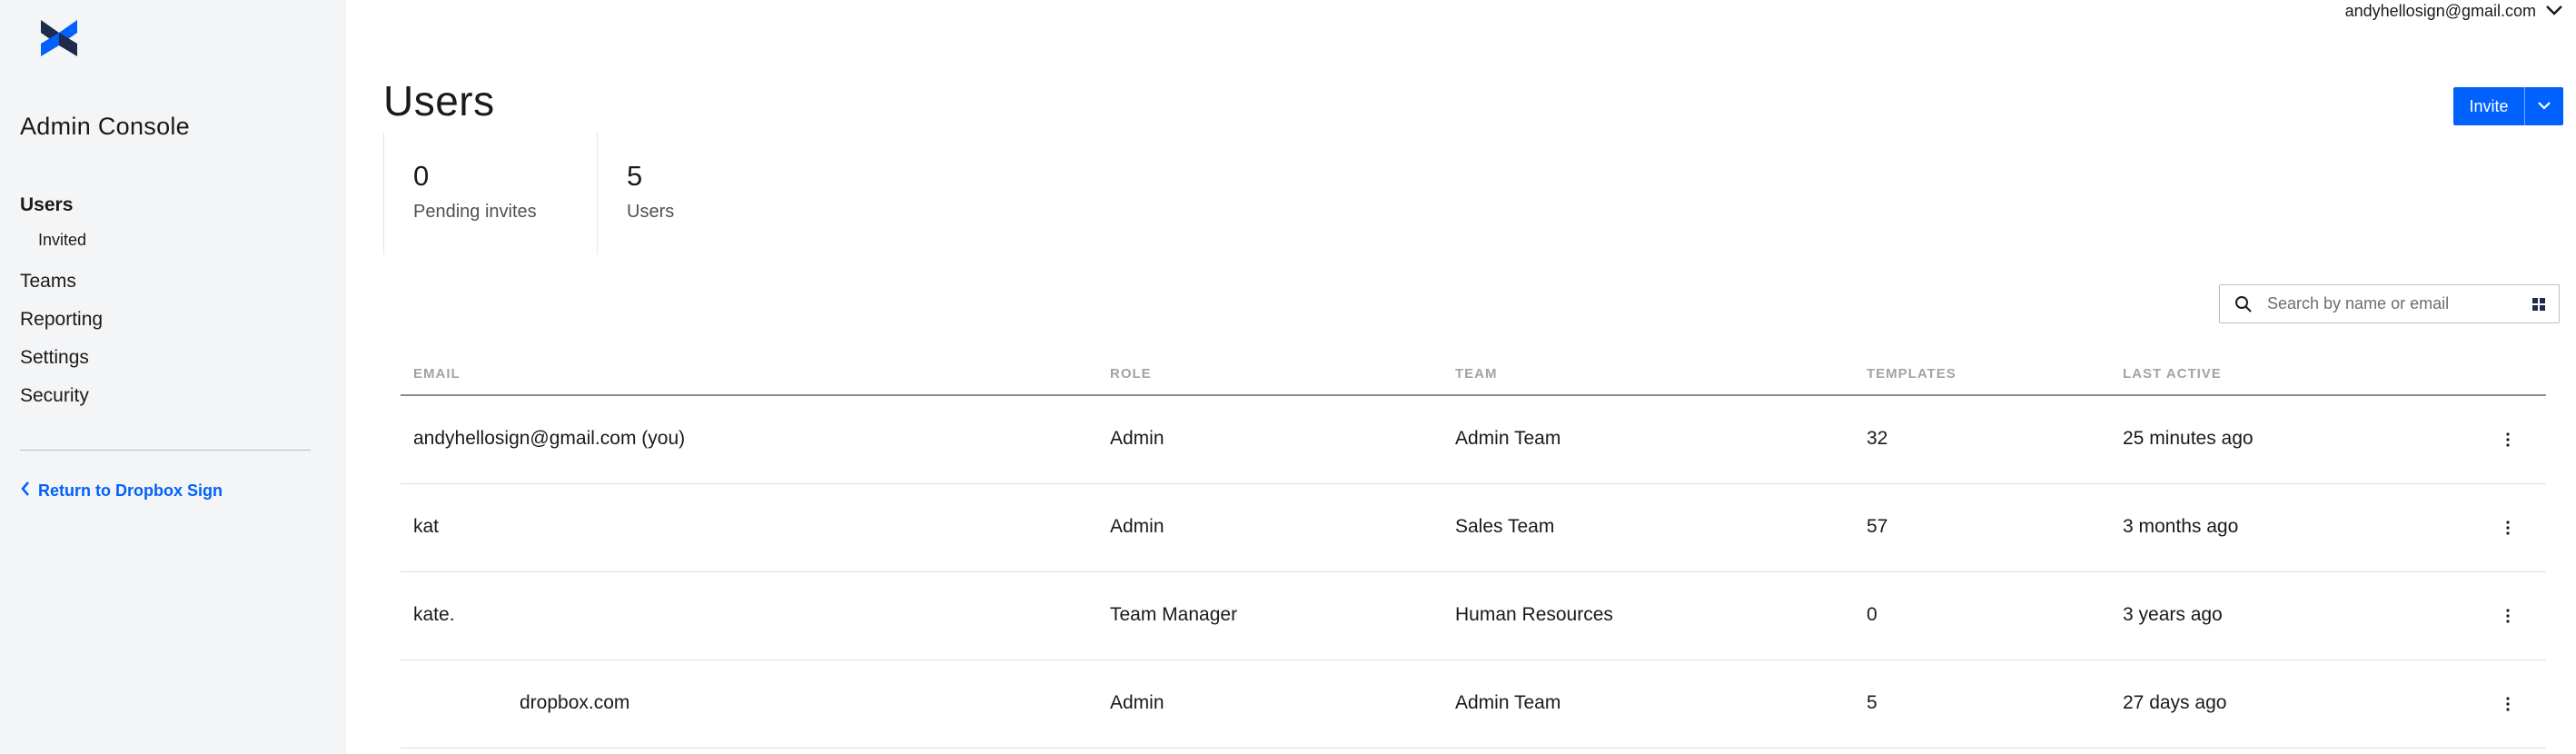 The width and height of the screenshot is (2576, 754). What do you see at coordinates (1534, 614) in the screenshot?
I see `cell-team: Human Resources` at bounding box center [1534, 614].